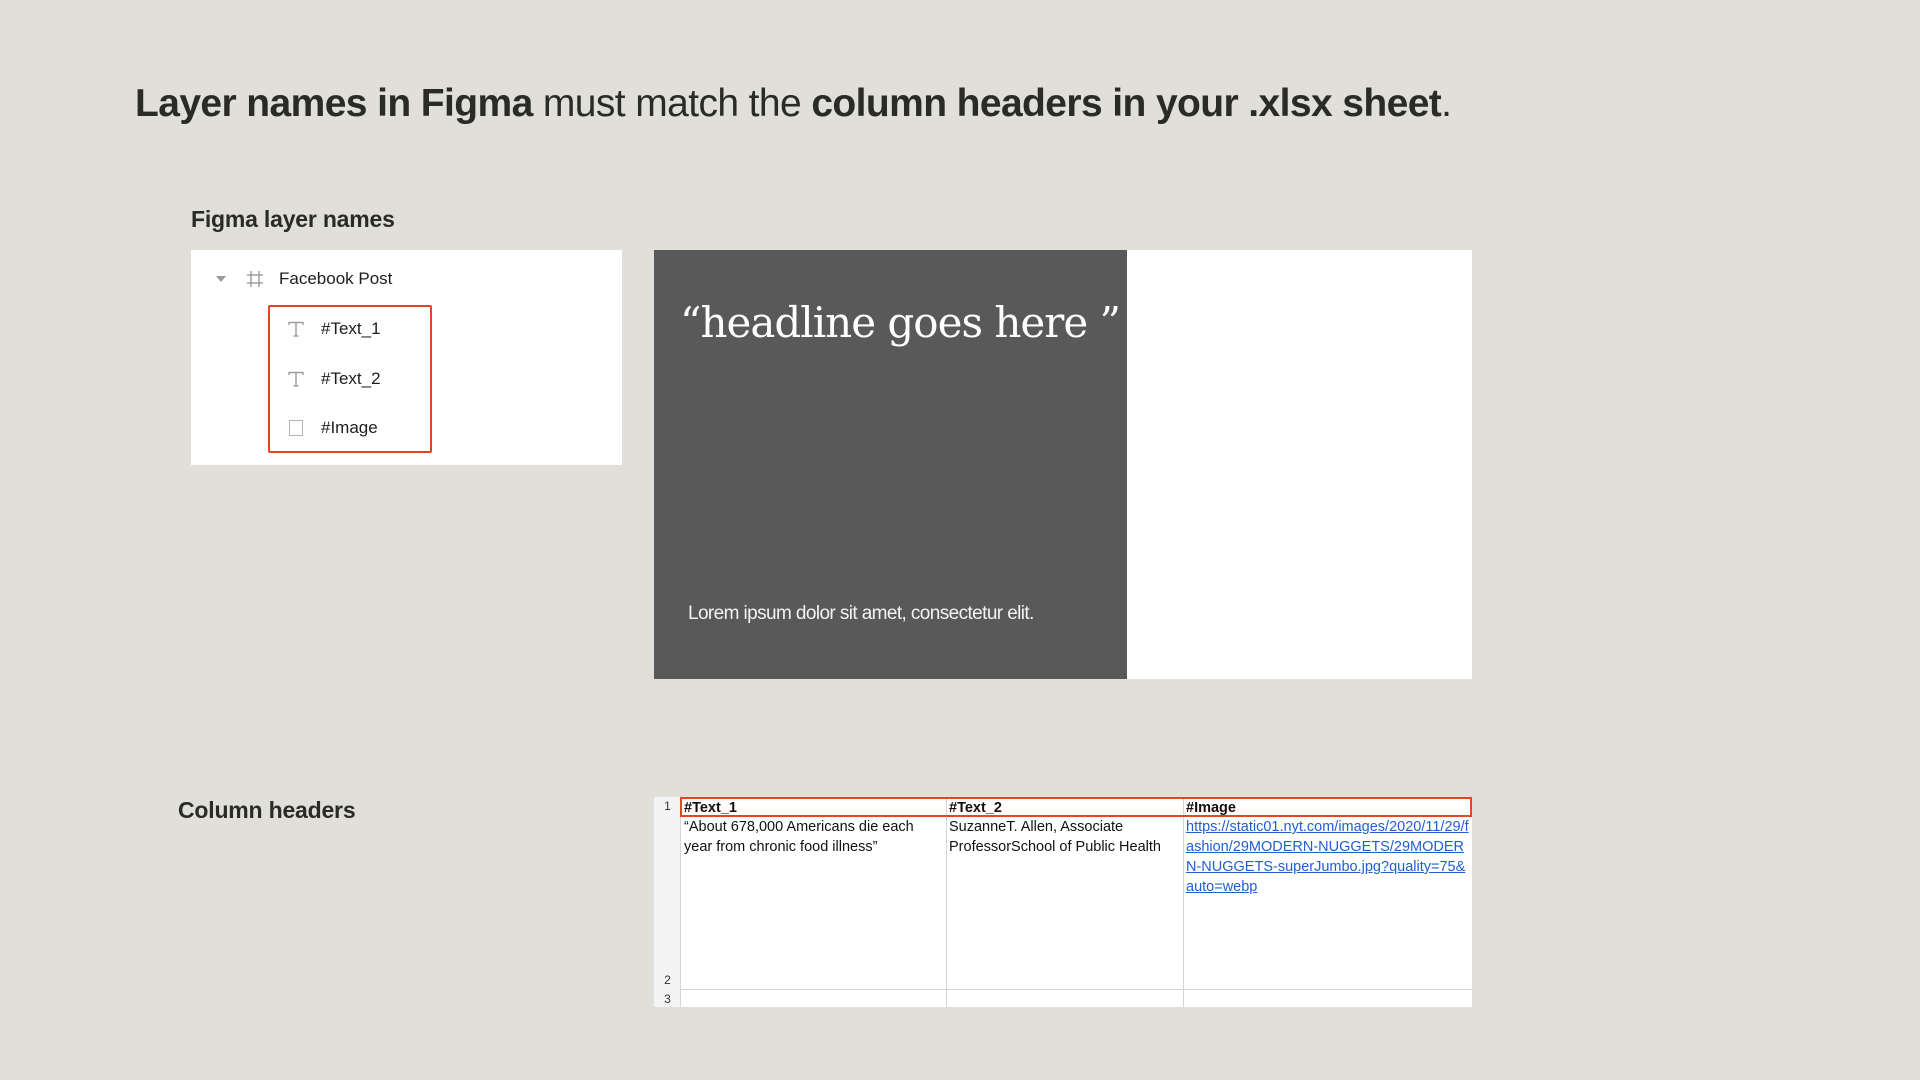  Describe the element at coordinates (1126, 103) in the screenshot. I see `headline-bold-2: column headers in your .xlsx sheet` at that location.